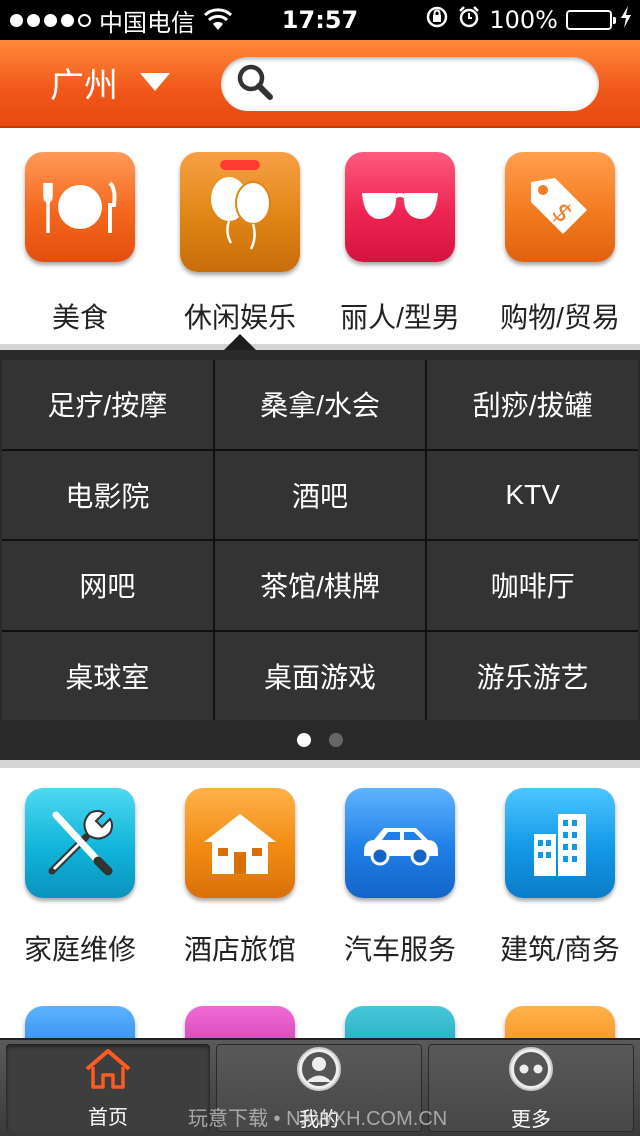 The width and height of the screenshot is (640, 1136). What do you see at coordinates (400, 317) in the screenshot?
I see `category-label: 丽人/型男` at bounding box center [400, 317].